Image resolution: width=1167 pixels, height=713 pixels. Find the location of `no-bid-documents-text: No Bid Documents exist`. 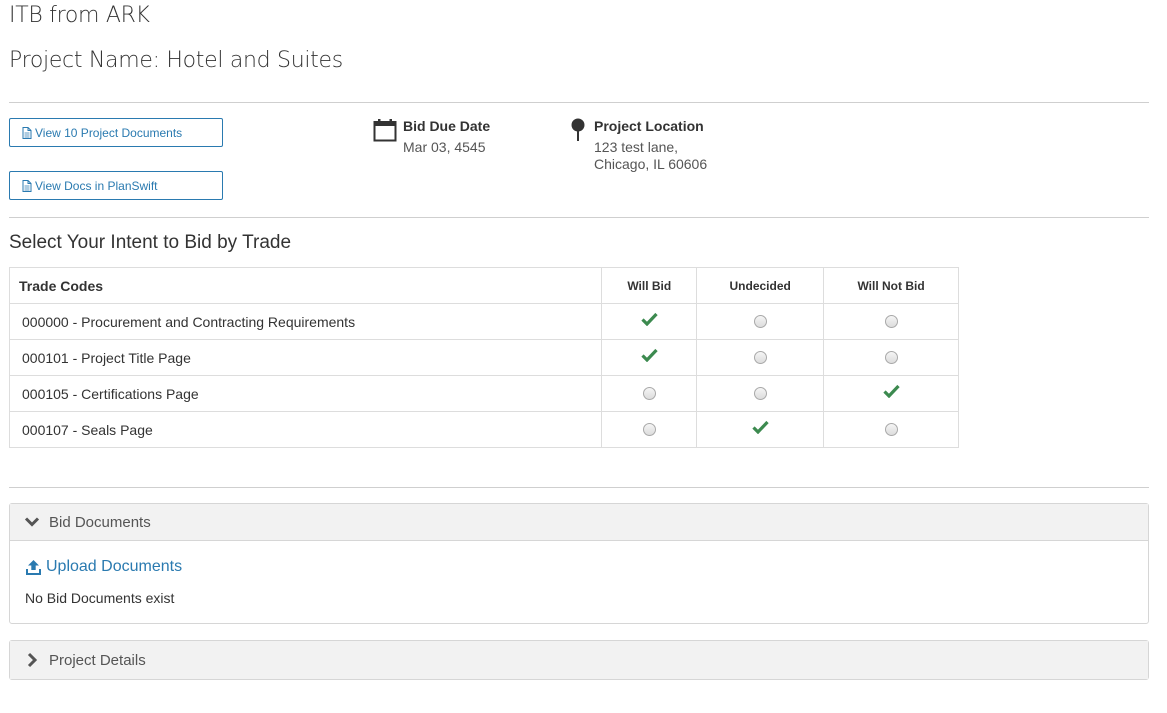

no-bid-documents-text: No Bid Documents exist is located at coordinates (100, 598).